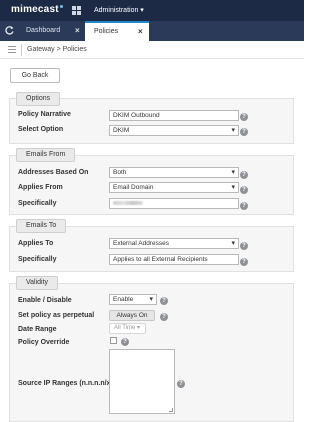 The width and height of the screenshot is (320, 422). Describe the element at coordinates (35, 75) in the screenshot. I see `go-back-button: Go Back` at that location.